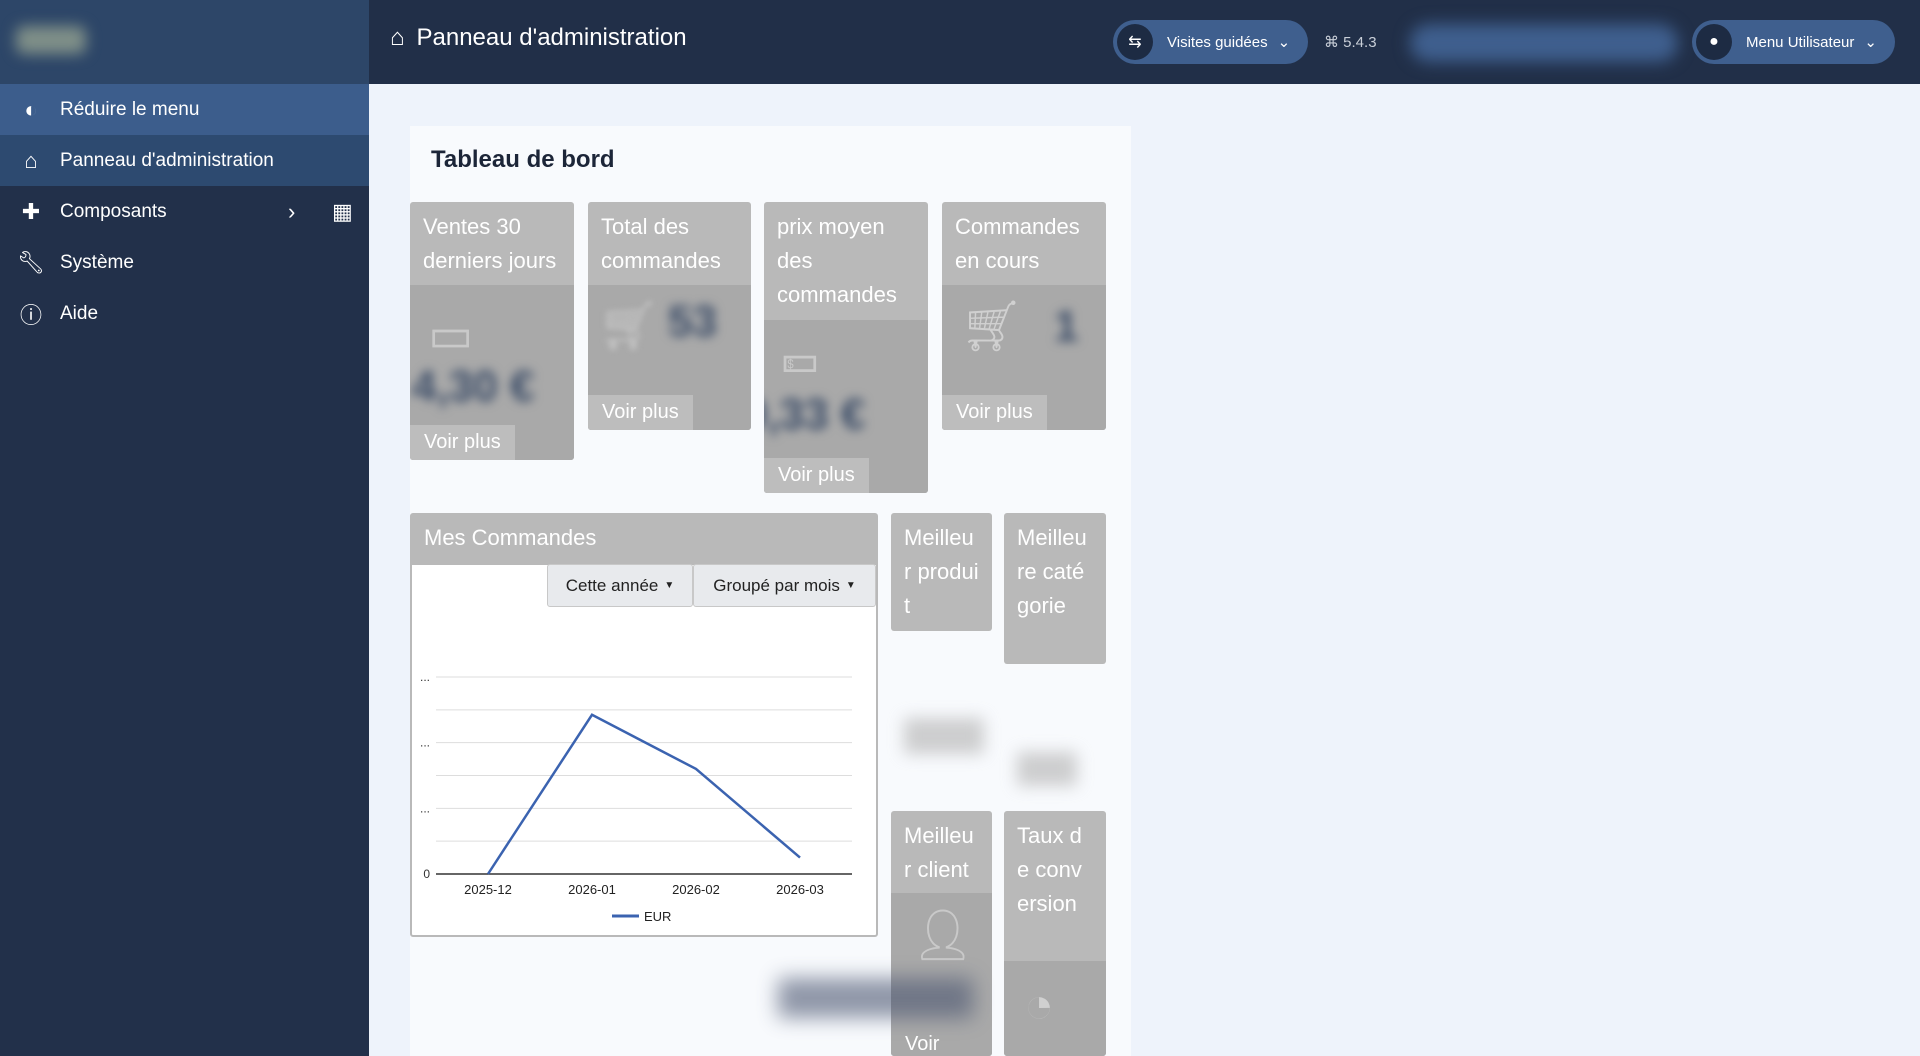 The height and width of the screenshot is (1056, 1920). I want to click on card-title: Meilleur produit, so click(941, 571).